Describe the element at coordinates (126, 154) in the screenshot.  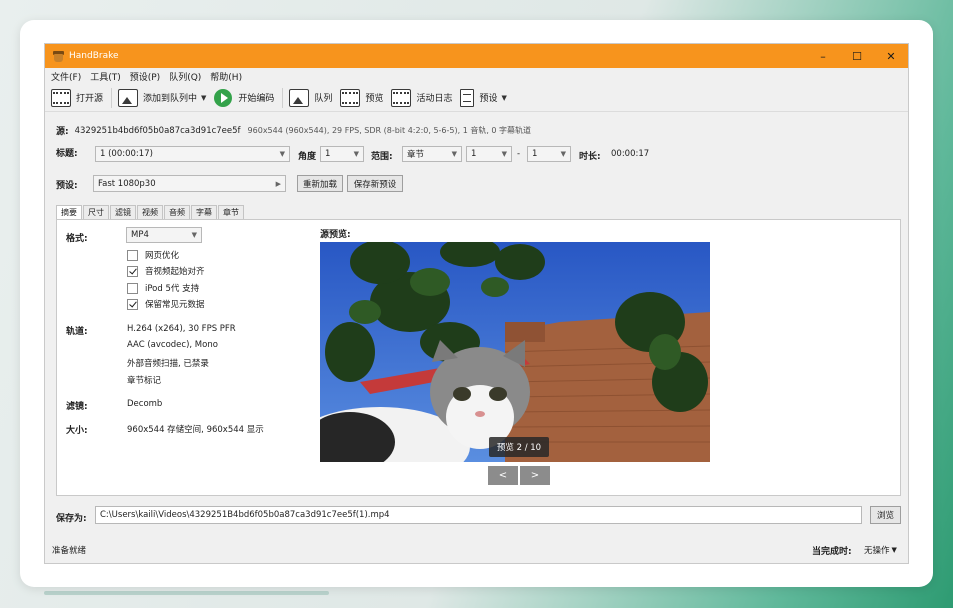
I see `title-select-value: 1 (00:00:17)` at that location.